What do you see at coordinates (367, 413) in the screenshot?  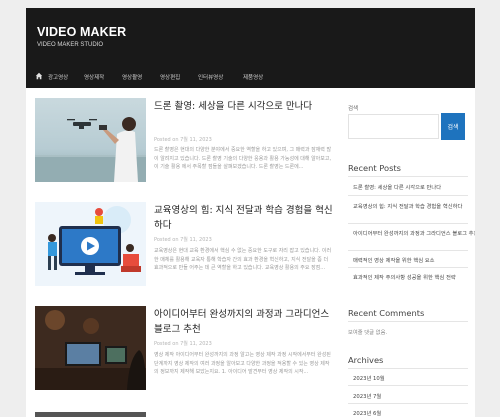 I see `archive-link: 2023년 6월` at bounding box center [367, 413].